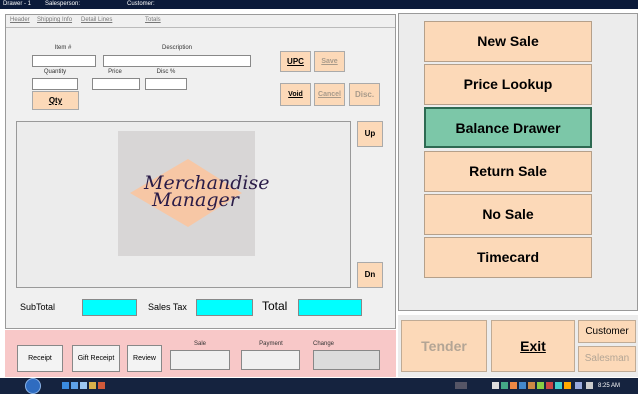 The image size is (638, 394). What do you see at coordinates (330, 307) in the screenshot?
I see `total-field` at bounding box center [330, 307].